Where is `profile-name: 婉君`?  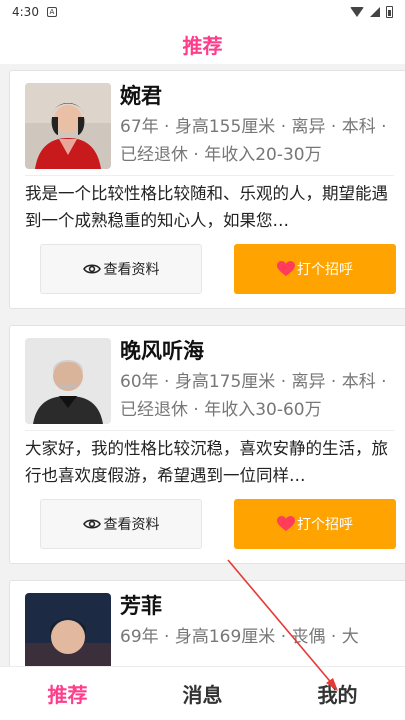 profile-name: 婉君 is located at coordinates (141, 96).